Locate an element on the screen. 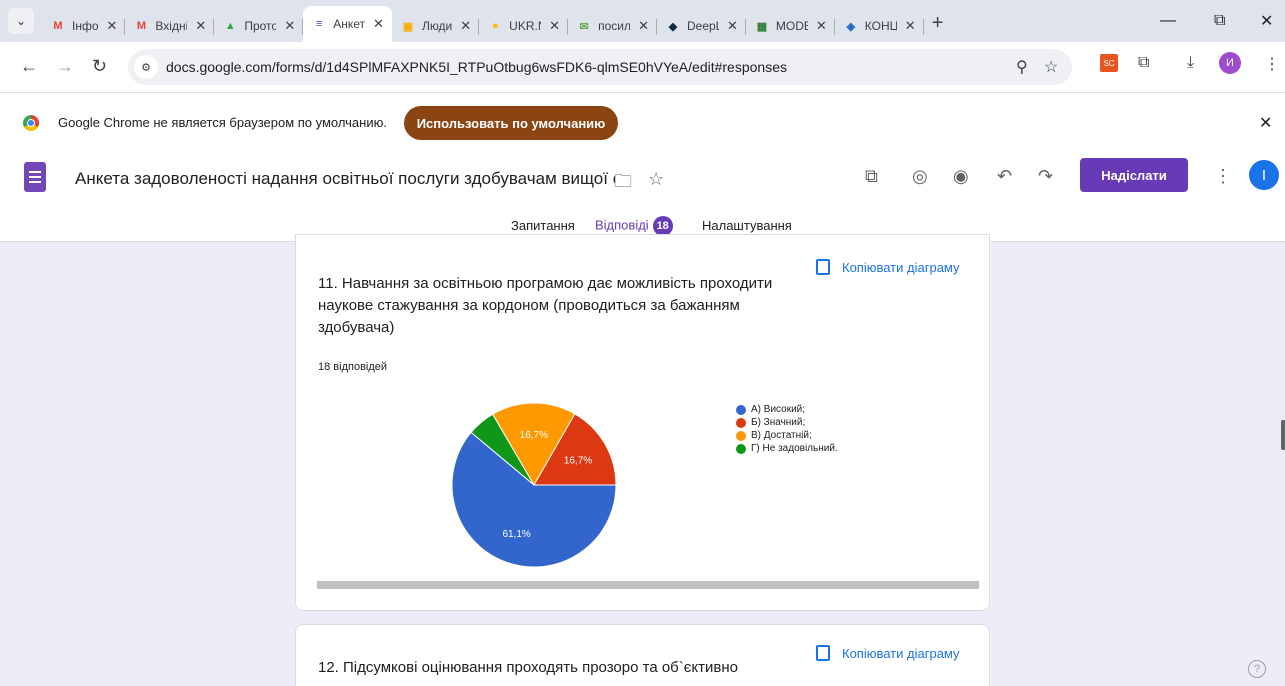  new-tab-button: + is located at coordinates (938, 23).